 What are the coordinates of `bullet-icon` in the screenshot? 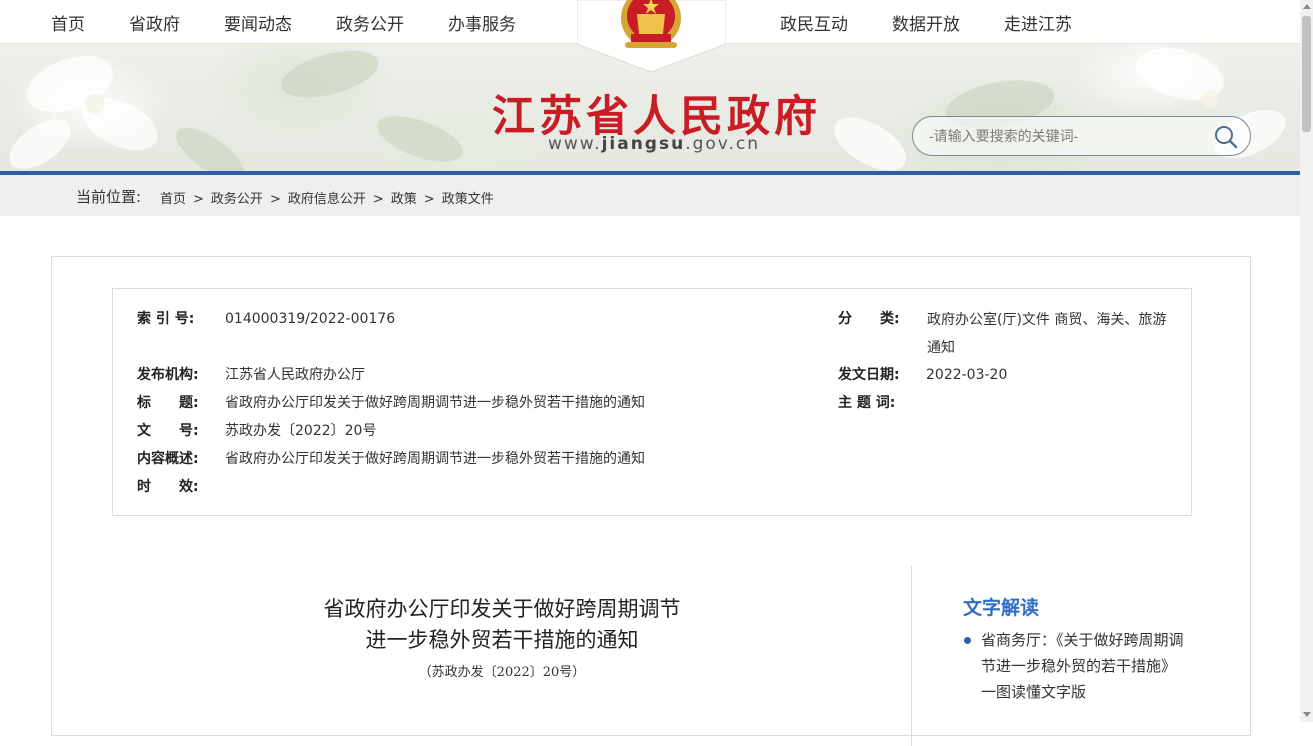 It's located at (967, 640).